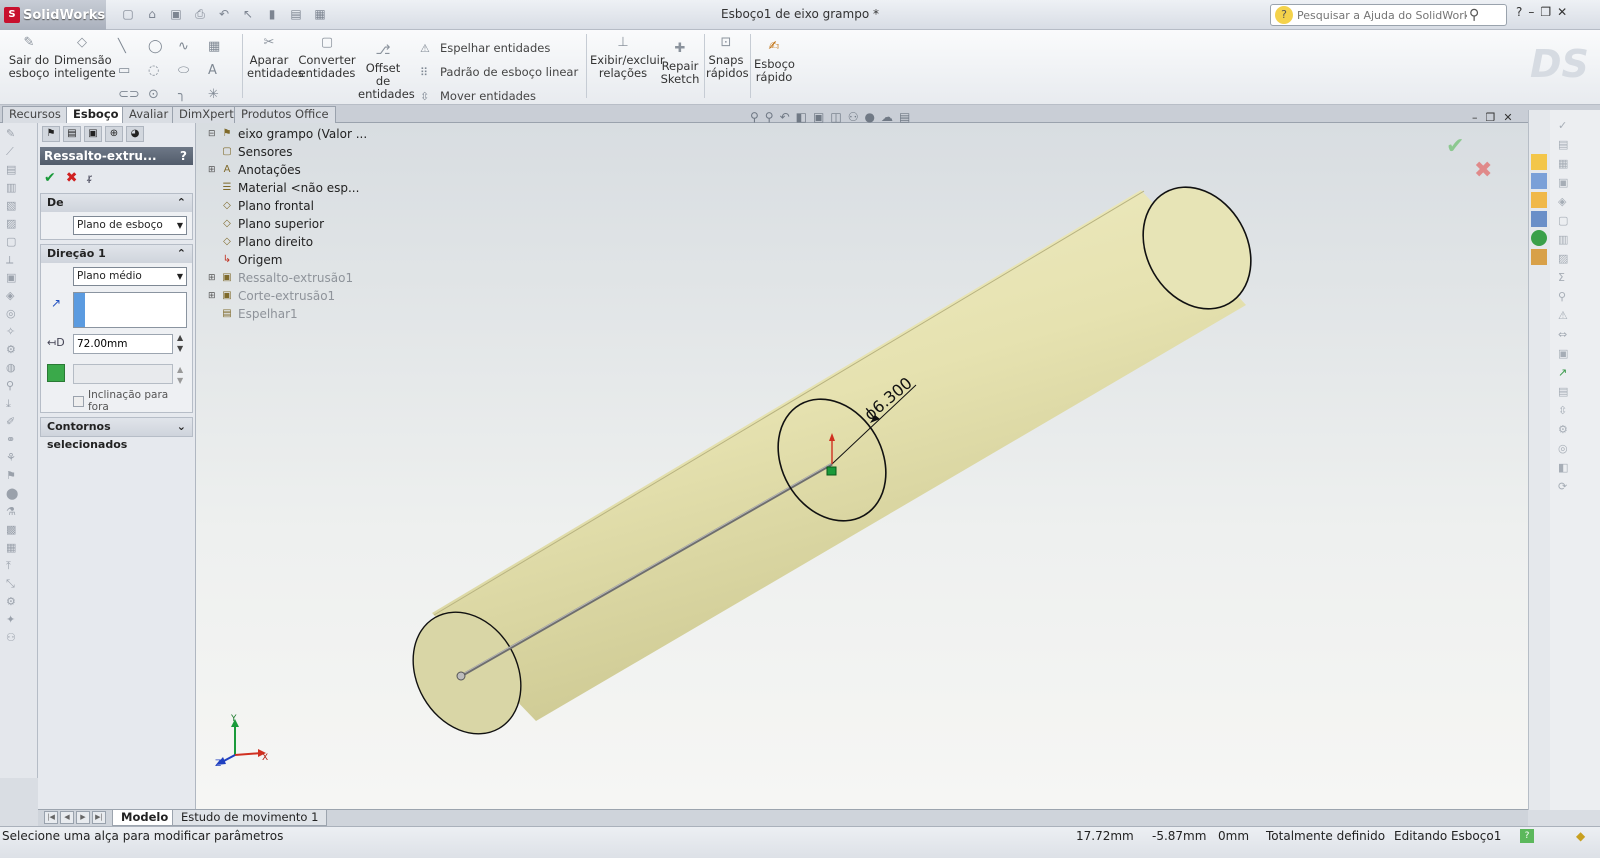 The image size is (1600, 858). What do you see at coordinates (1579, 201) in the screenshot?
I see `toolbar-icon: ◈` at bounding box center [1579, 201].